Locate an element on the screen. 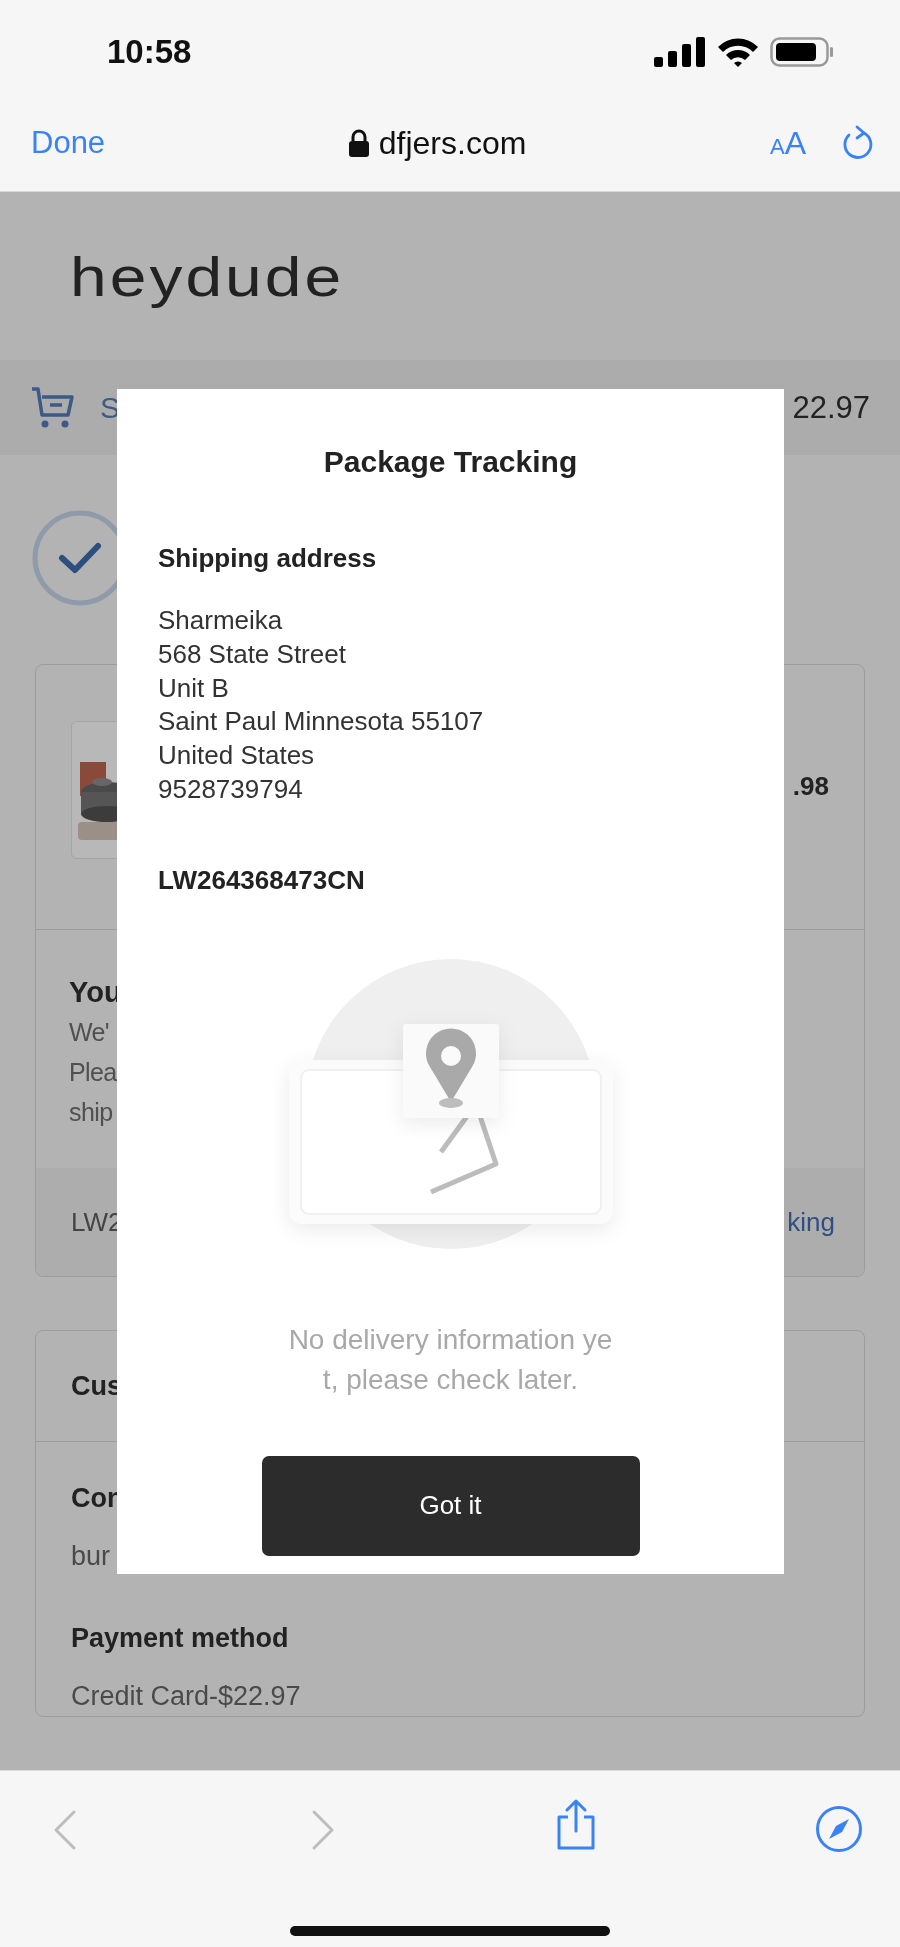 The width and height of the screenshot is (900, 1947). address-line: 568 State Street is located at coordinates (252, 654).